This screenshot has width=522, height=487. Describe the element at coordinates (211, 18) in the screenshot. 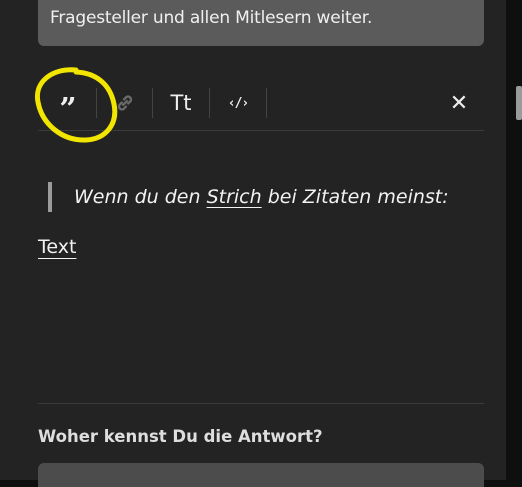

I see `info-text: Fragesteller und allen Mitlesern weiter.` at that location.